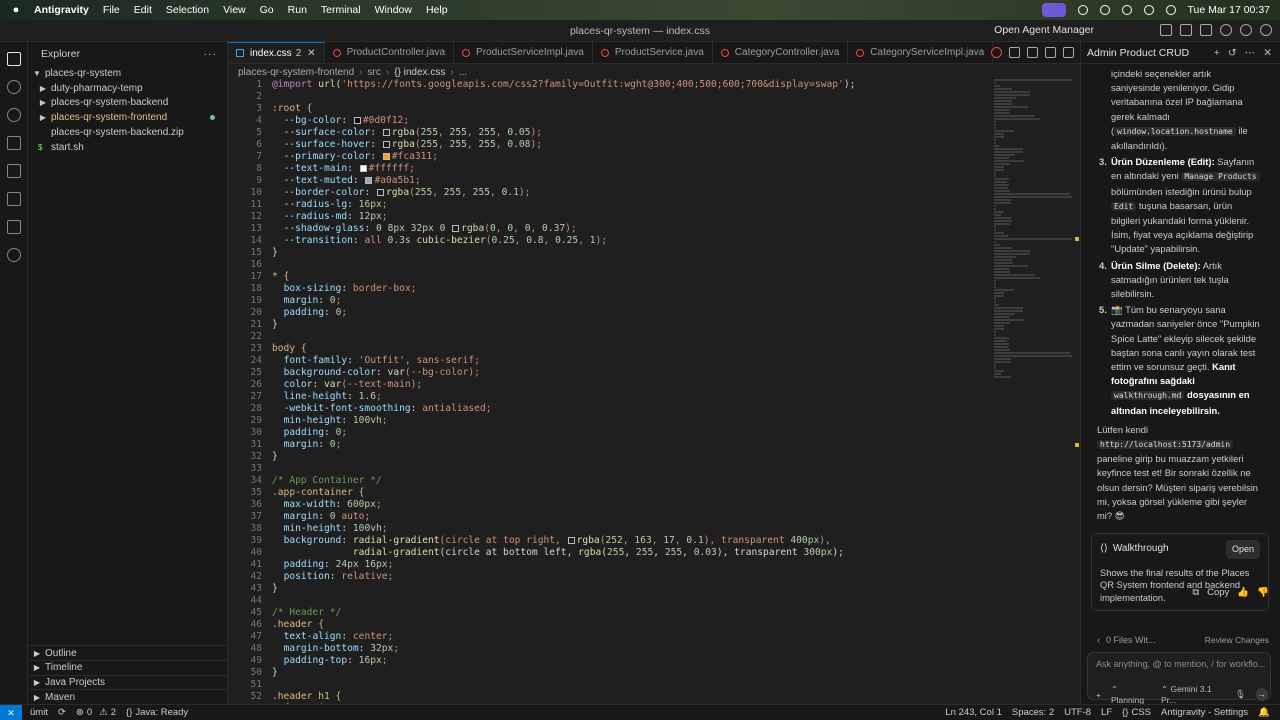  What do you see at coordinates (609, 613) in the screenshot?
I see `code-line: 45 /* Header */` at bounding box center [609, 613].